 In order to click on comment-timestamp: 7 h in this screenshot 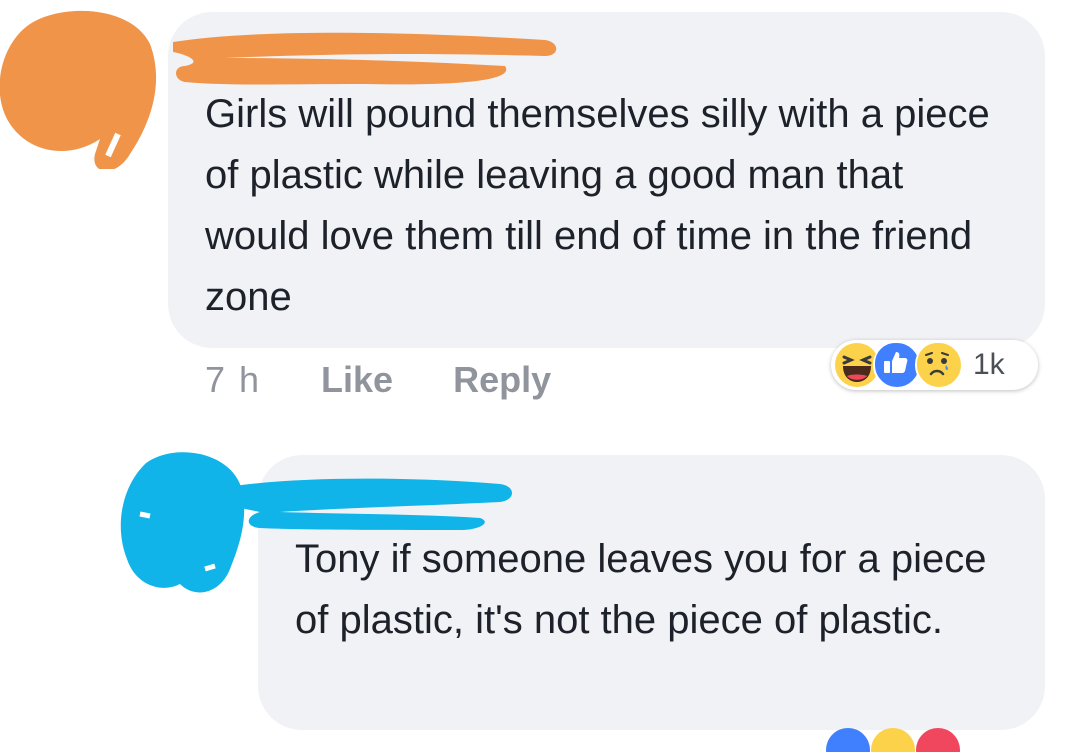, I will do `click(233, 379)`.